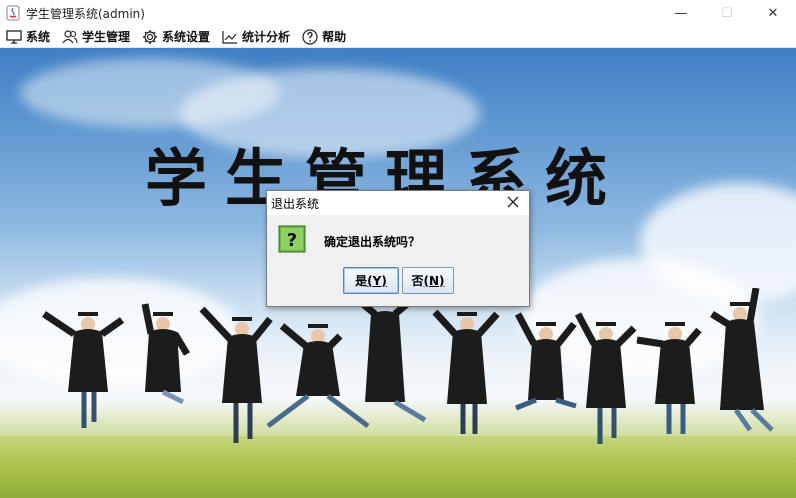 Image resolution: width=796 pixels, height=498 pixels. What do you see at coordinates (150, 36) in the screenshot?
I see `gear-icon` at bounding box center [150, 36].